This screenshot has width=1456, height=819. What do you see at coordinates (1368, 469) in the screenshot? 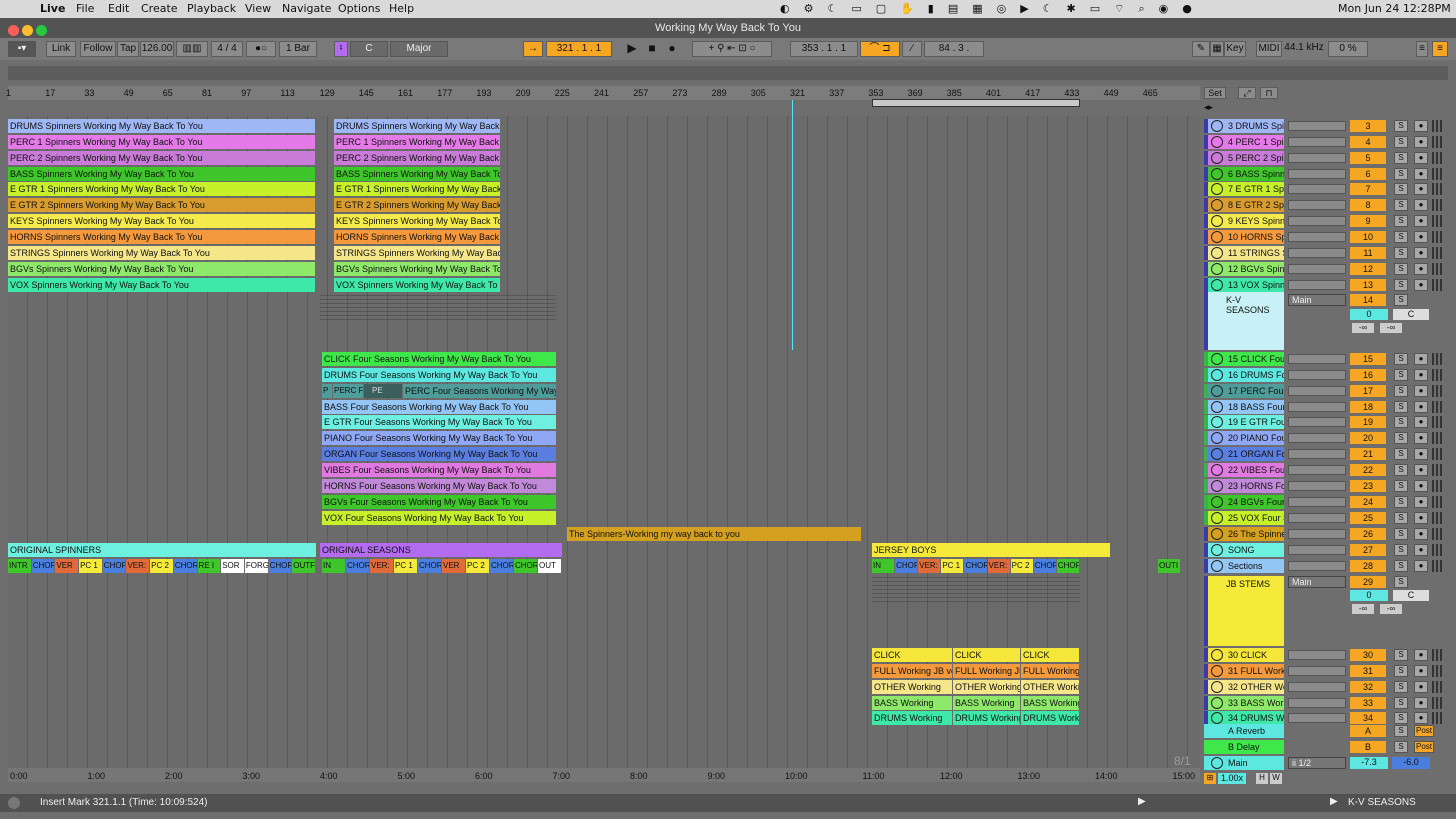
I see `track-number: 22` at bounding box center [1368, 469].